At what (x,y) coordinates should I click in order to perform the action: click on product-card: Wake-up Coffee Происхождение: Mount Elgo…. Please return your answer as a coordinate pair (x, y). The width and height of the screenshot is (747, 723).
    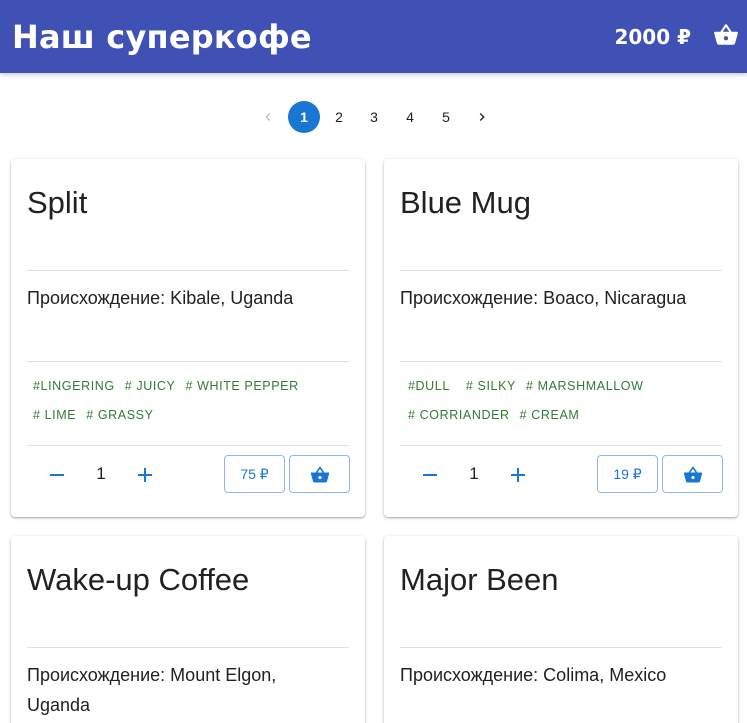
    Looking at the image, I should click on (188, 629).